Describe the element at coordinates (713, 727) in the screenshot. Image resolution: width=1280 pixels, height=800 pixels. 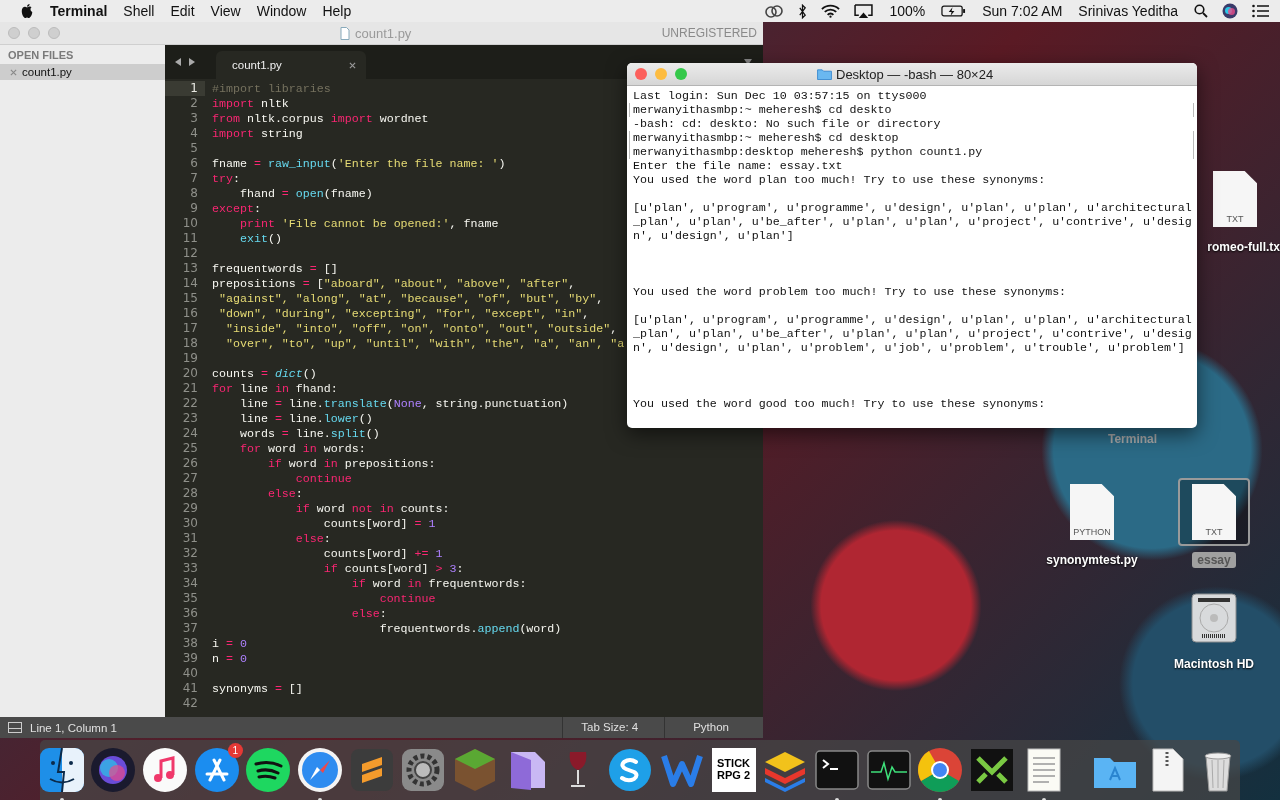
I see `syntax-selector: Python` at that location.